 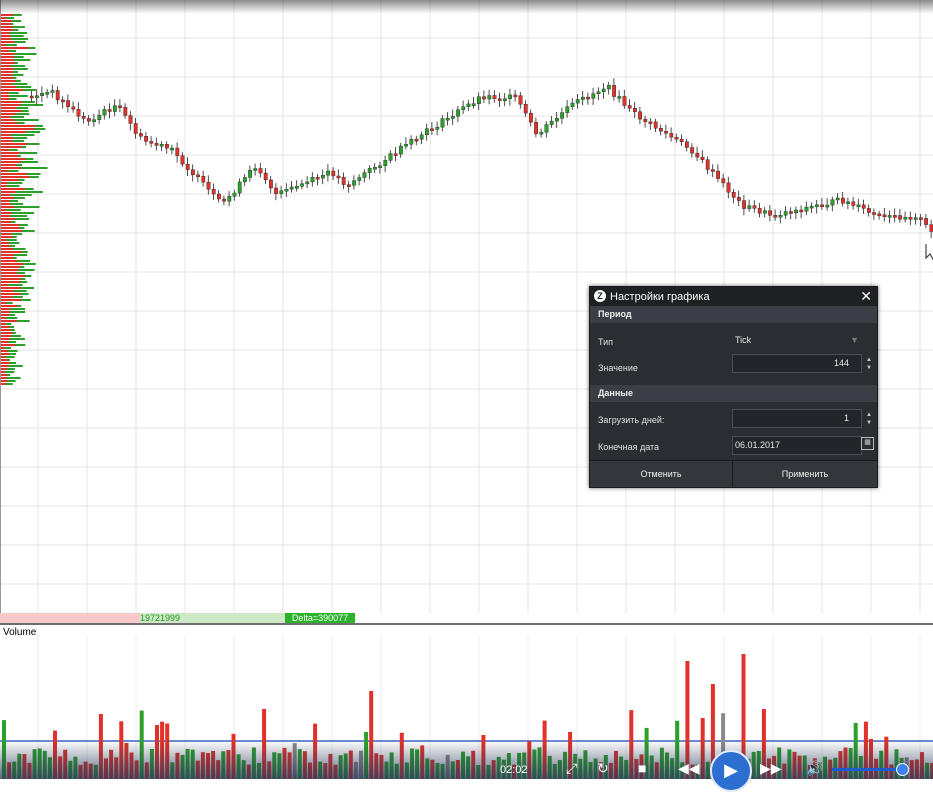 I want to click on days-input: 1, so click(x=797, y=418).